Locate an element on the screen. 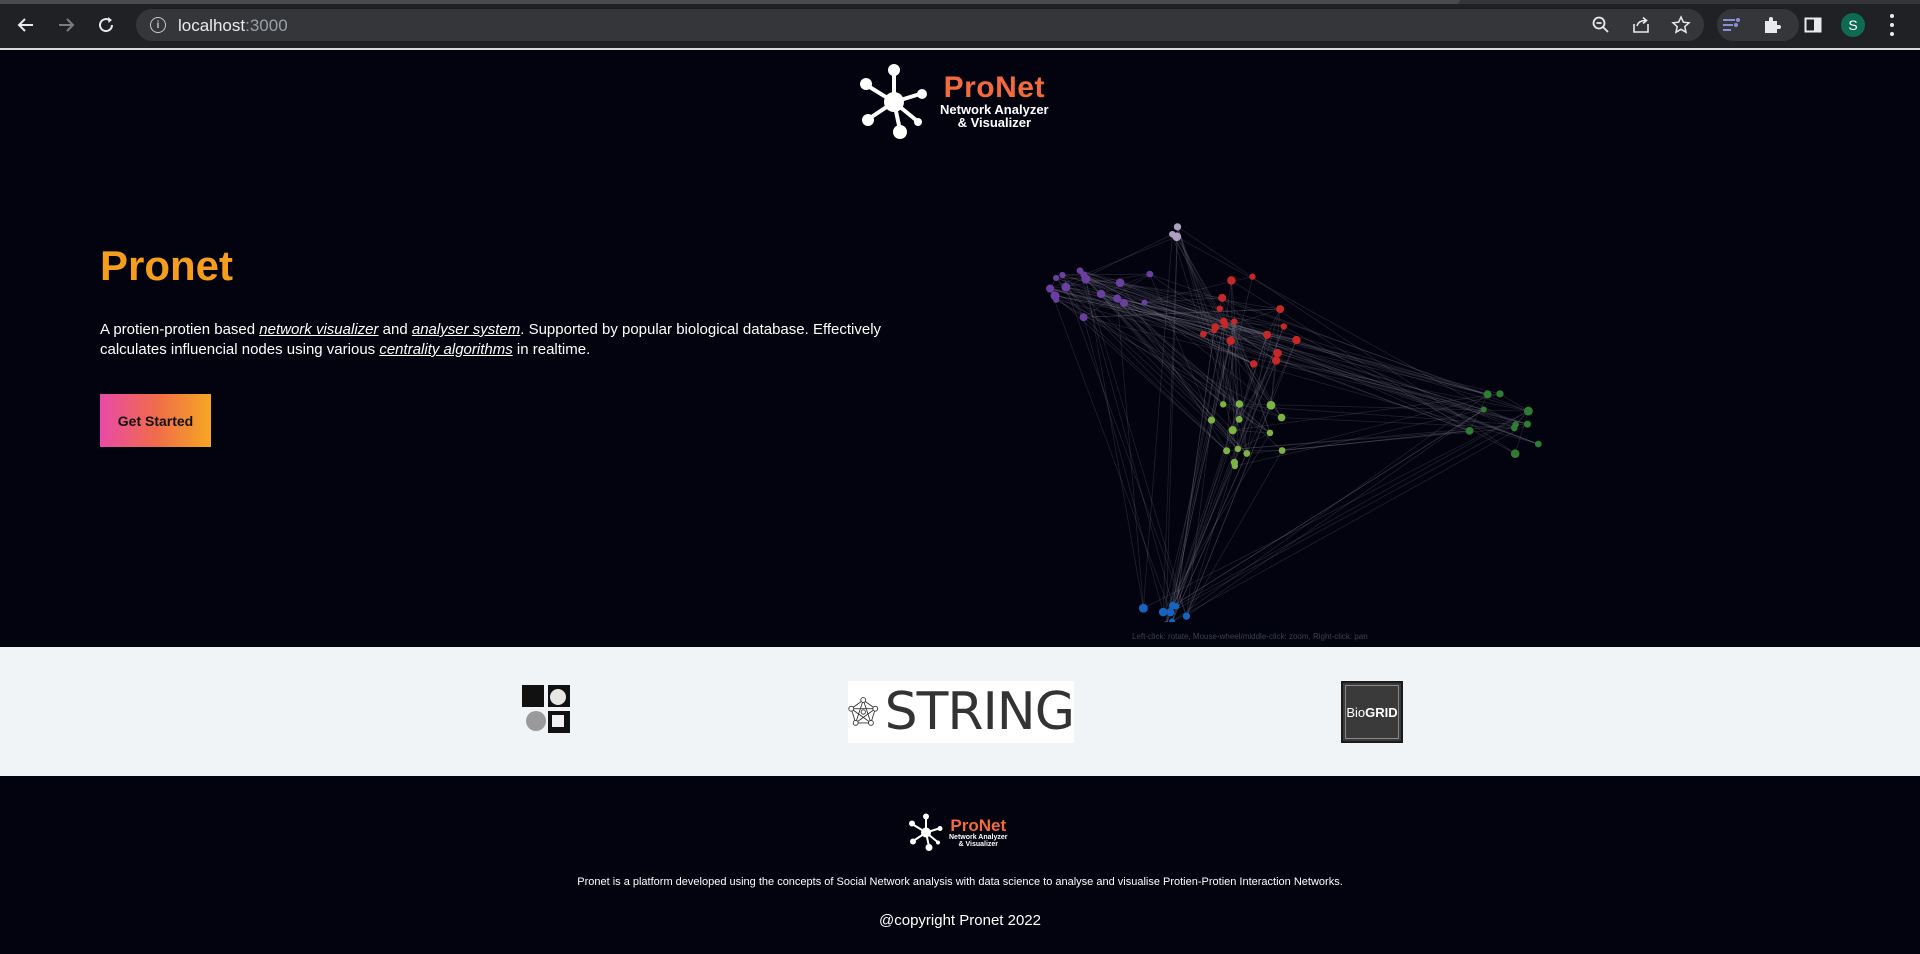  centrality-algorithms-link: centrality algorithms is located at coordinates (445, 349).